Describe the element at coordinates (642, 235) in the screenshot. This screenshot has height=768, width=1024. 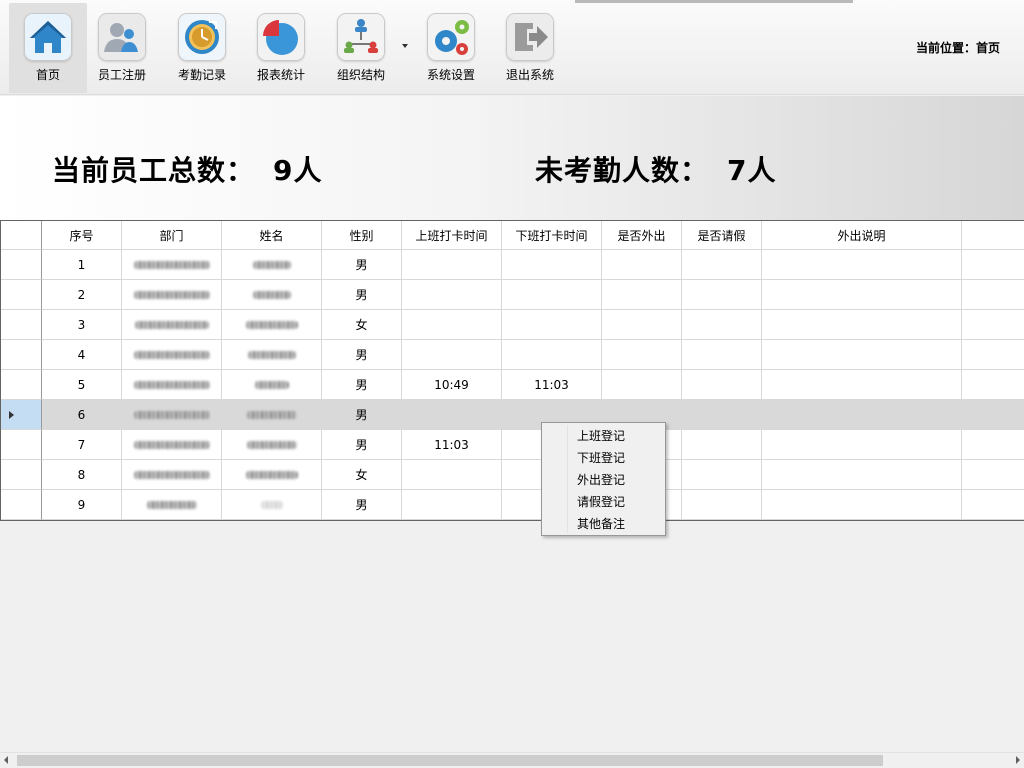
I see `column-header-out: 是否外出` at that location.